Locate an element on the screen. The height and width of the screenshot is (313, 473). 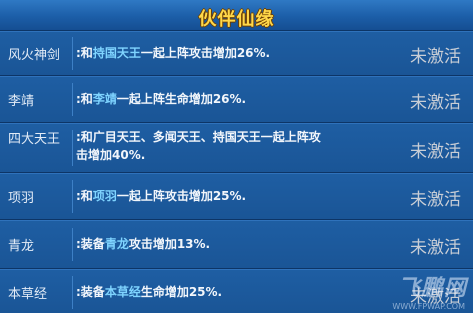
fate-name: 本草经 is located at coordinates (28, 294).